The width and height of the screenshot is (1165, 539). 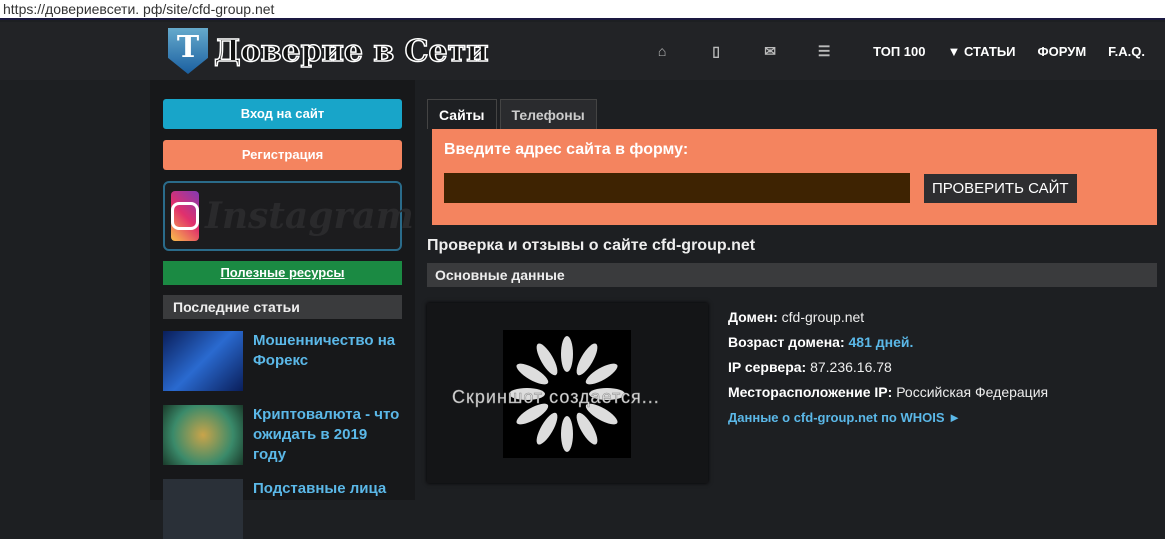 What do you see at coordinates (662, 51) in the screenshot?
I see `home-icon: ⌂` at bounding box center [662, 51].